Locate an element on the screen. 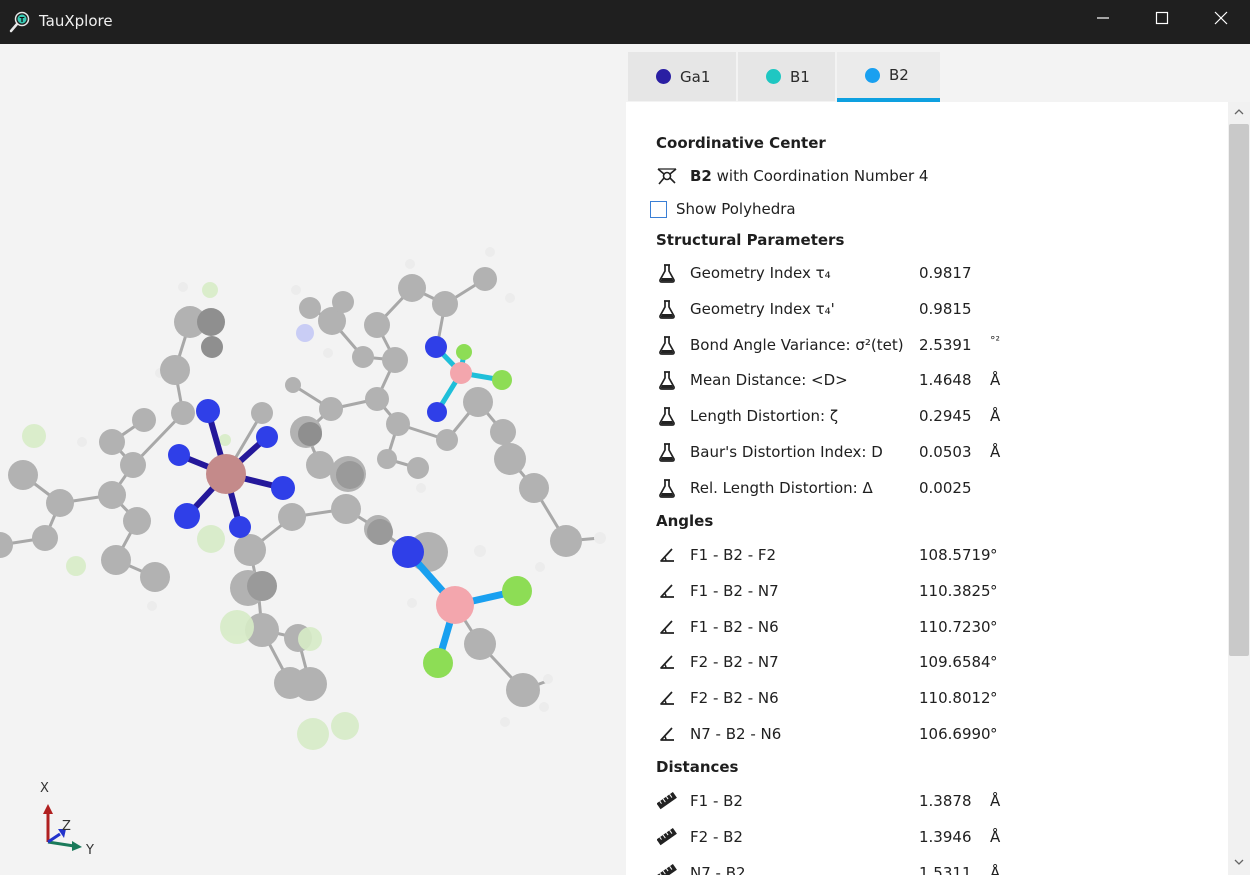 The image size is (1250, 875). param-row: Mean Distance: <D> 1.4648 Å is located at coordinates (926, 384).